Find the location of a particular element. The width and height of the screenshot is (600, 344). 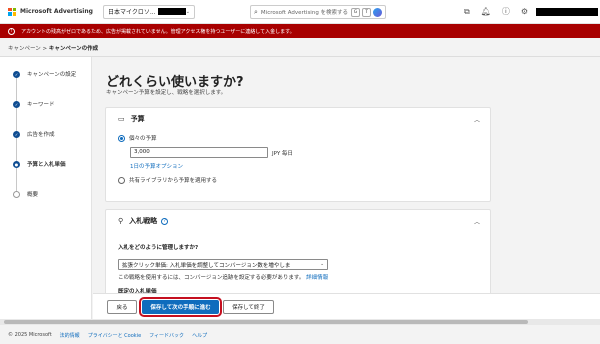

apps-icon: ⧉ is located at coordinates (467, 12).